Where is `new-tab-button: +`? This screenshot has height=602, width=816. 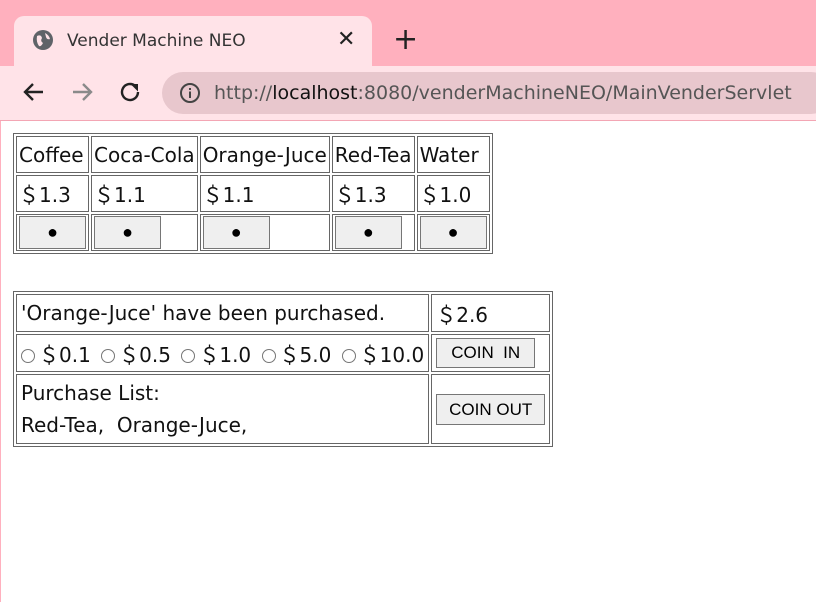 new-tab-button: + is located at coordinates (405, 40).